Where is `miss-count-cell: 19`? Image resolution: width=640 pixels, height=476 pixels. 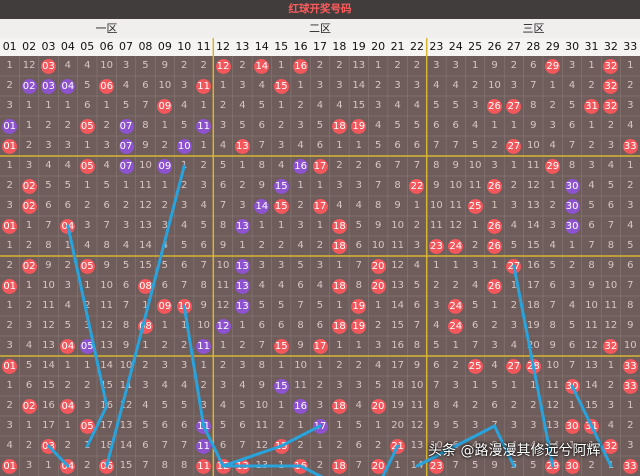 miss-count-cell: 19 is located at coordinates (397, 405).